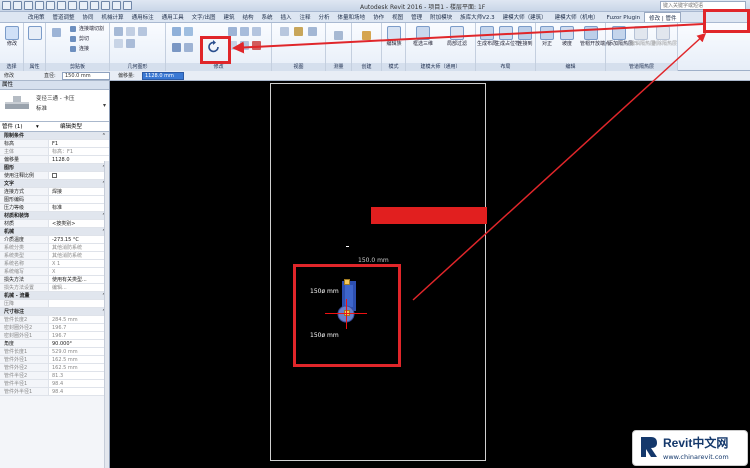  I want to click on wall-join-icon, so click(130, 43).